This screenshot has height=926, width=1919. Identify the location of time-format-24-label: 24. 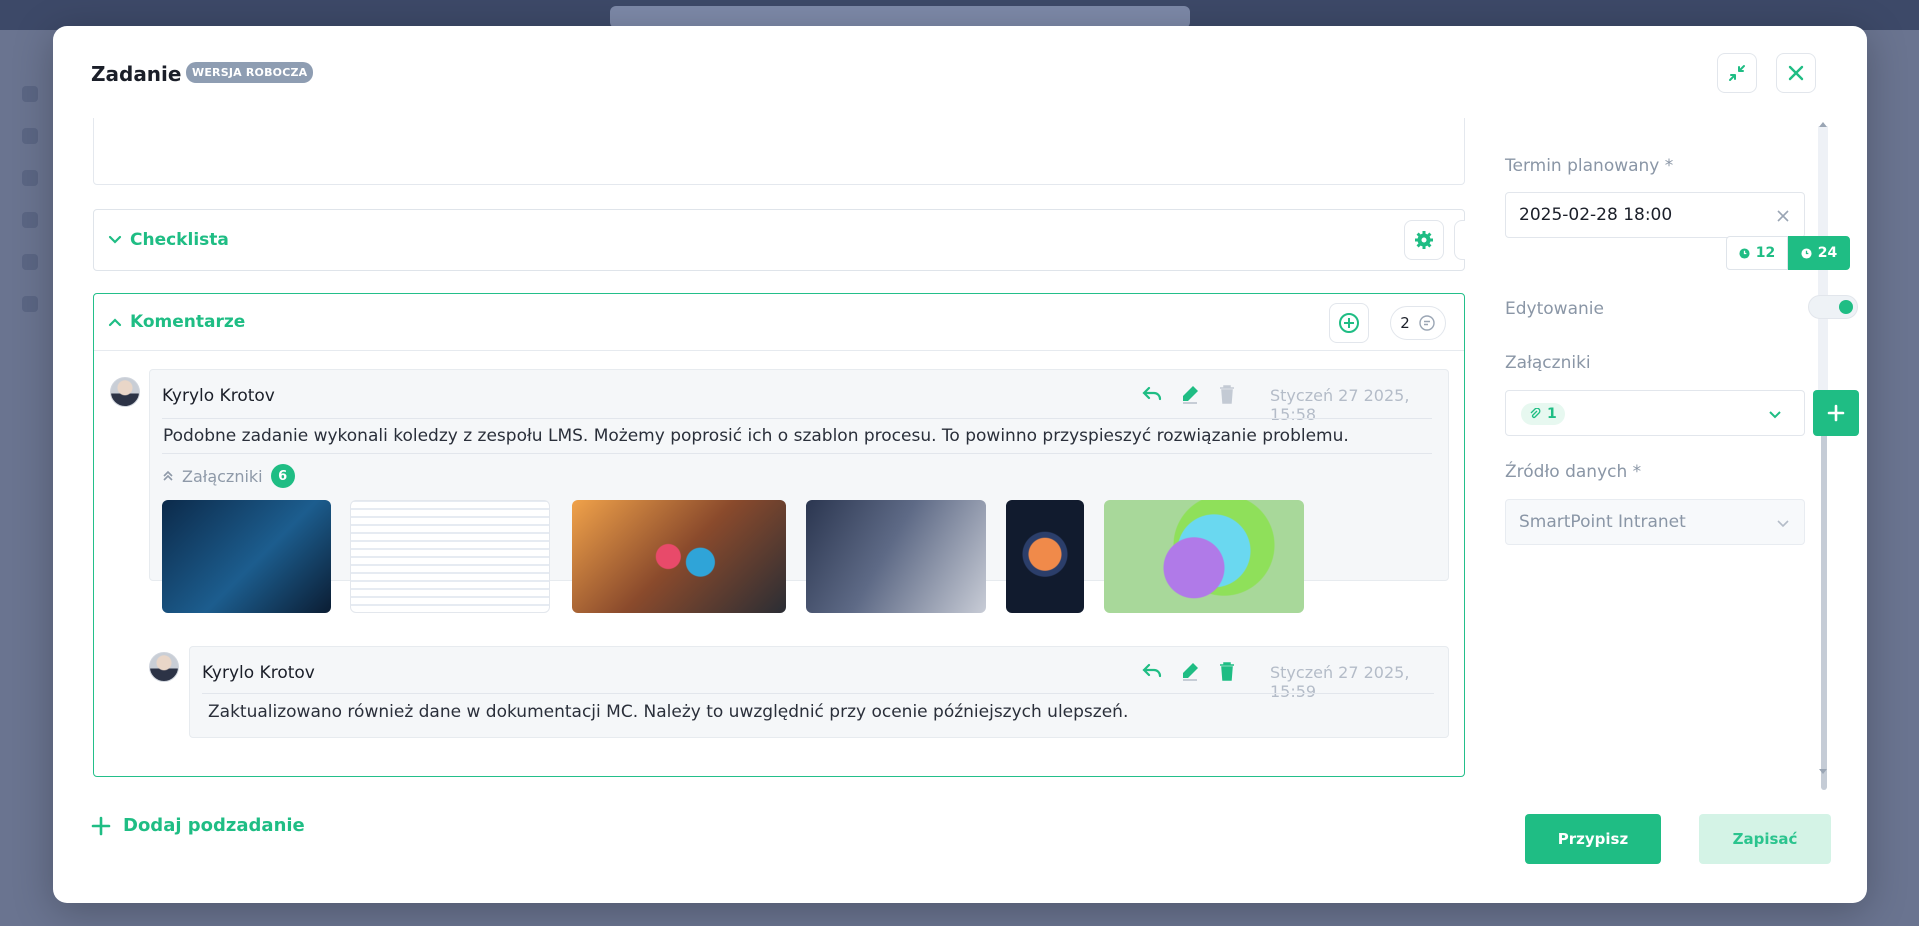
(1827, 253).